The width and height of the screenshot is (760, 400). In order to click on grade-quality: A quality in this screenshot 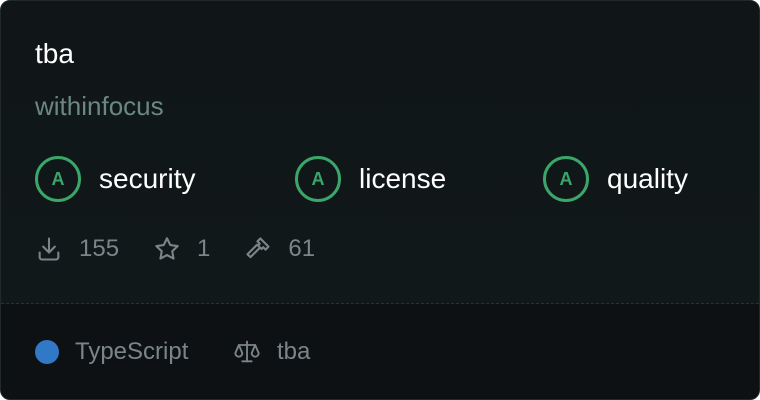, I will do `click(615, 179)`.